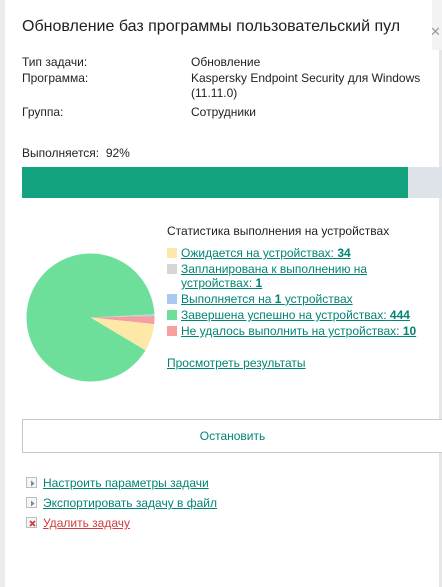  I want to click on task-type-label: Тип задачи:, so click(55, 62).